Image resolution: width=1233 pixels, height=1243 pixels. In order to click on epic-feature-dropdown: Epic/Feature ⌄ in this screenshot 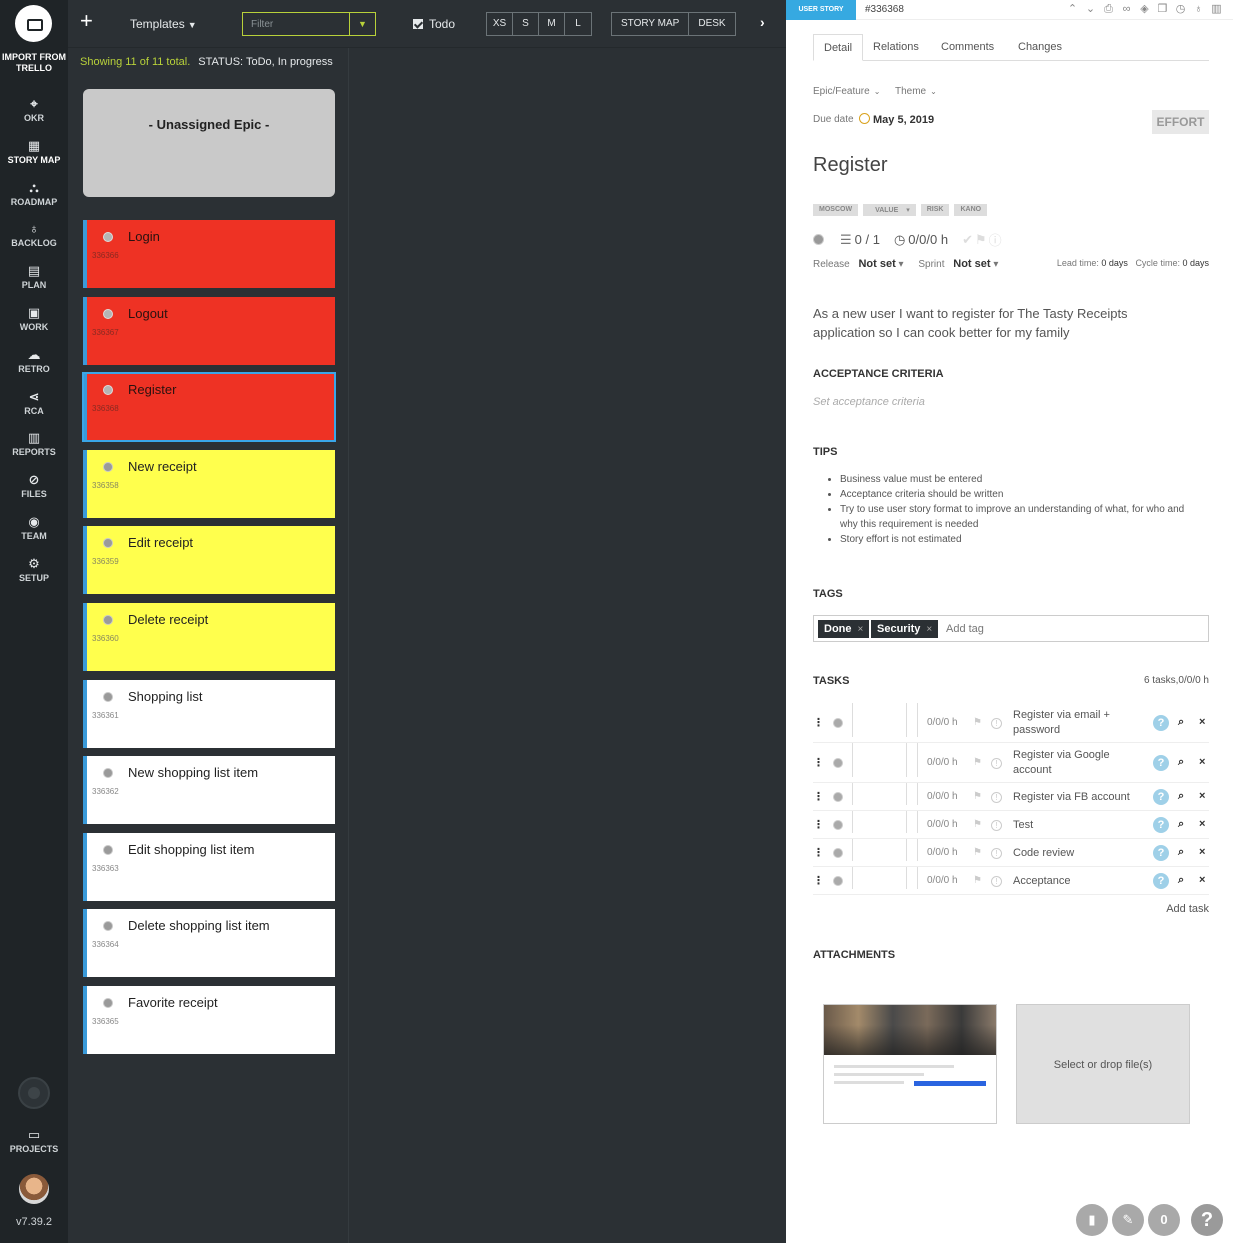, I will do `click(846, 91)`.